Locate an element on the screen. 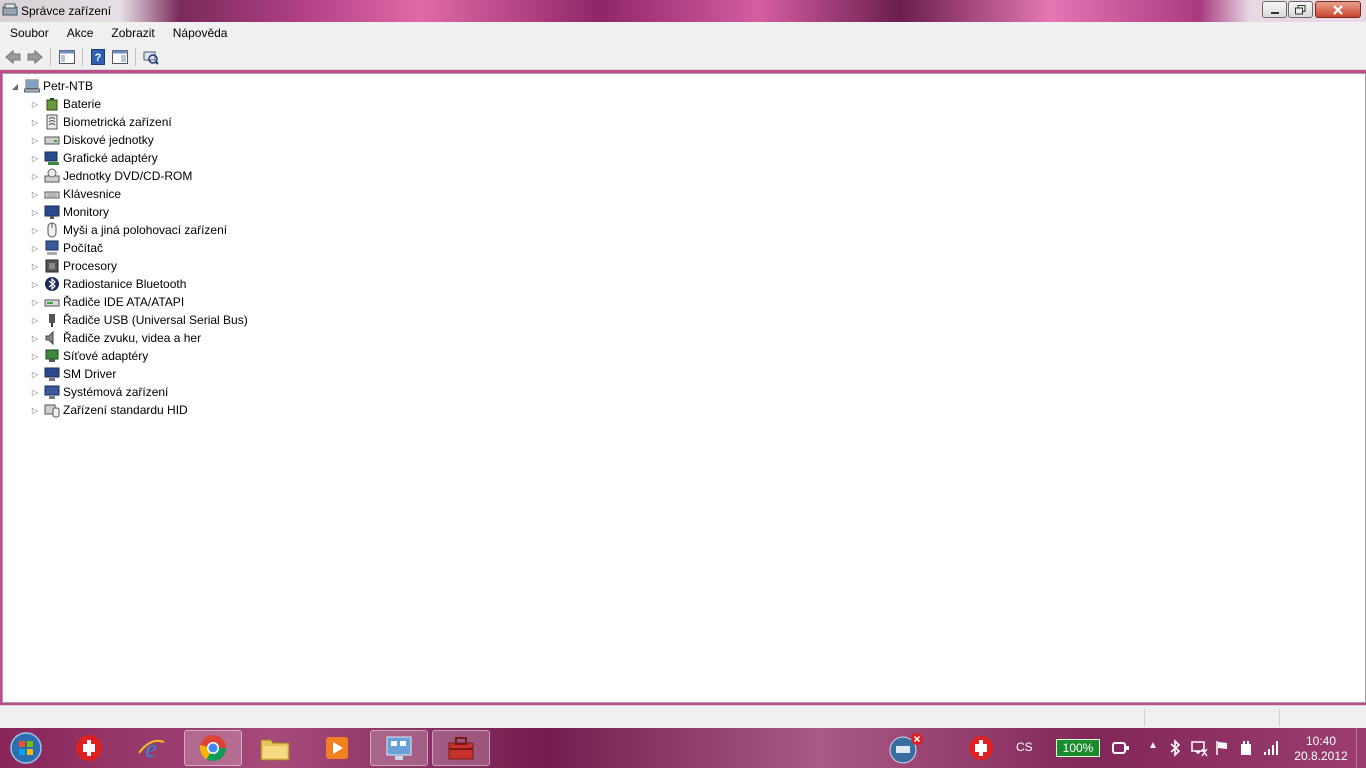 The image size is (1366, 768). disk-drive-icon is located at coordinates (52, 140).